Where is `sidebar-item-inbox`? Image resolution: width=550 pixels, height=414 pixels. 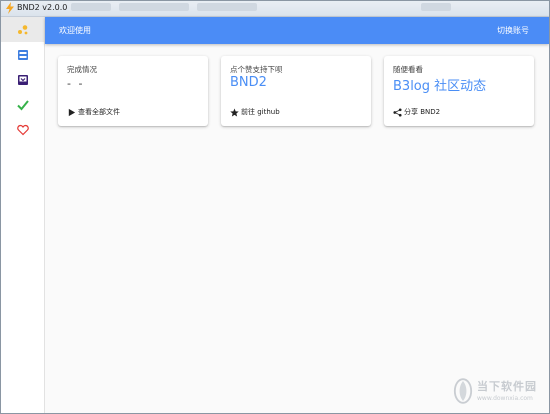 sidebar-item-inbox is located at coordinates (22, 54).